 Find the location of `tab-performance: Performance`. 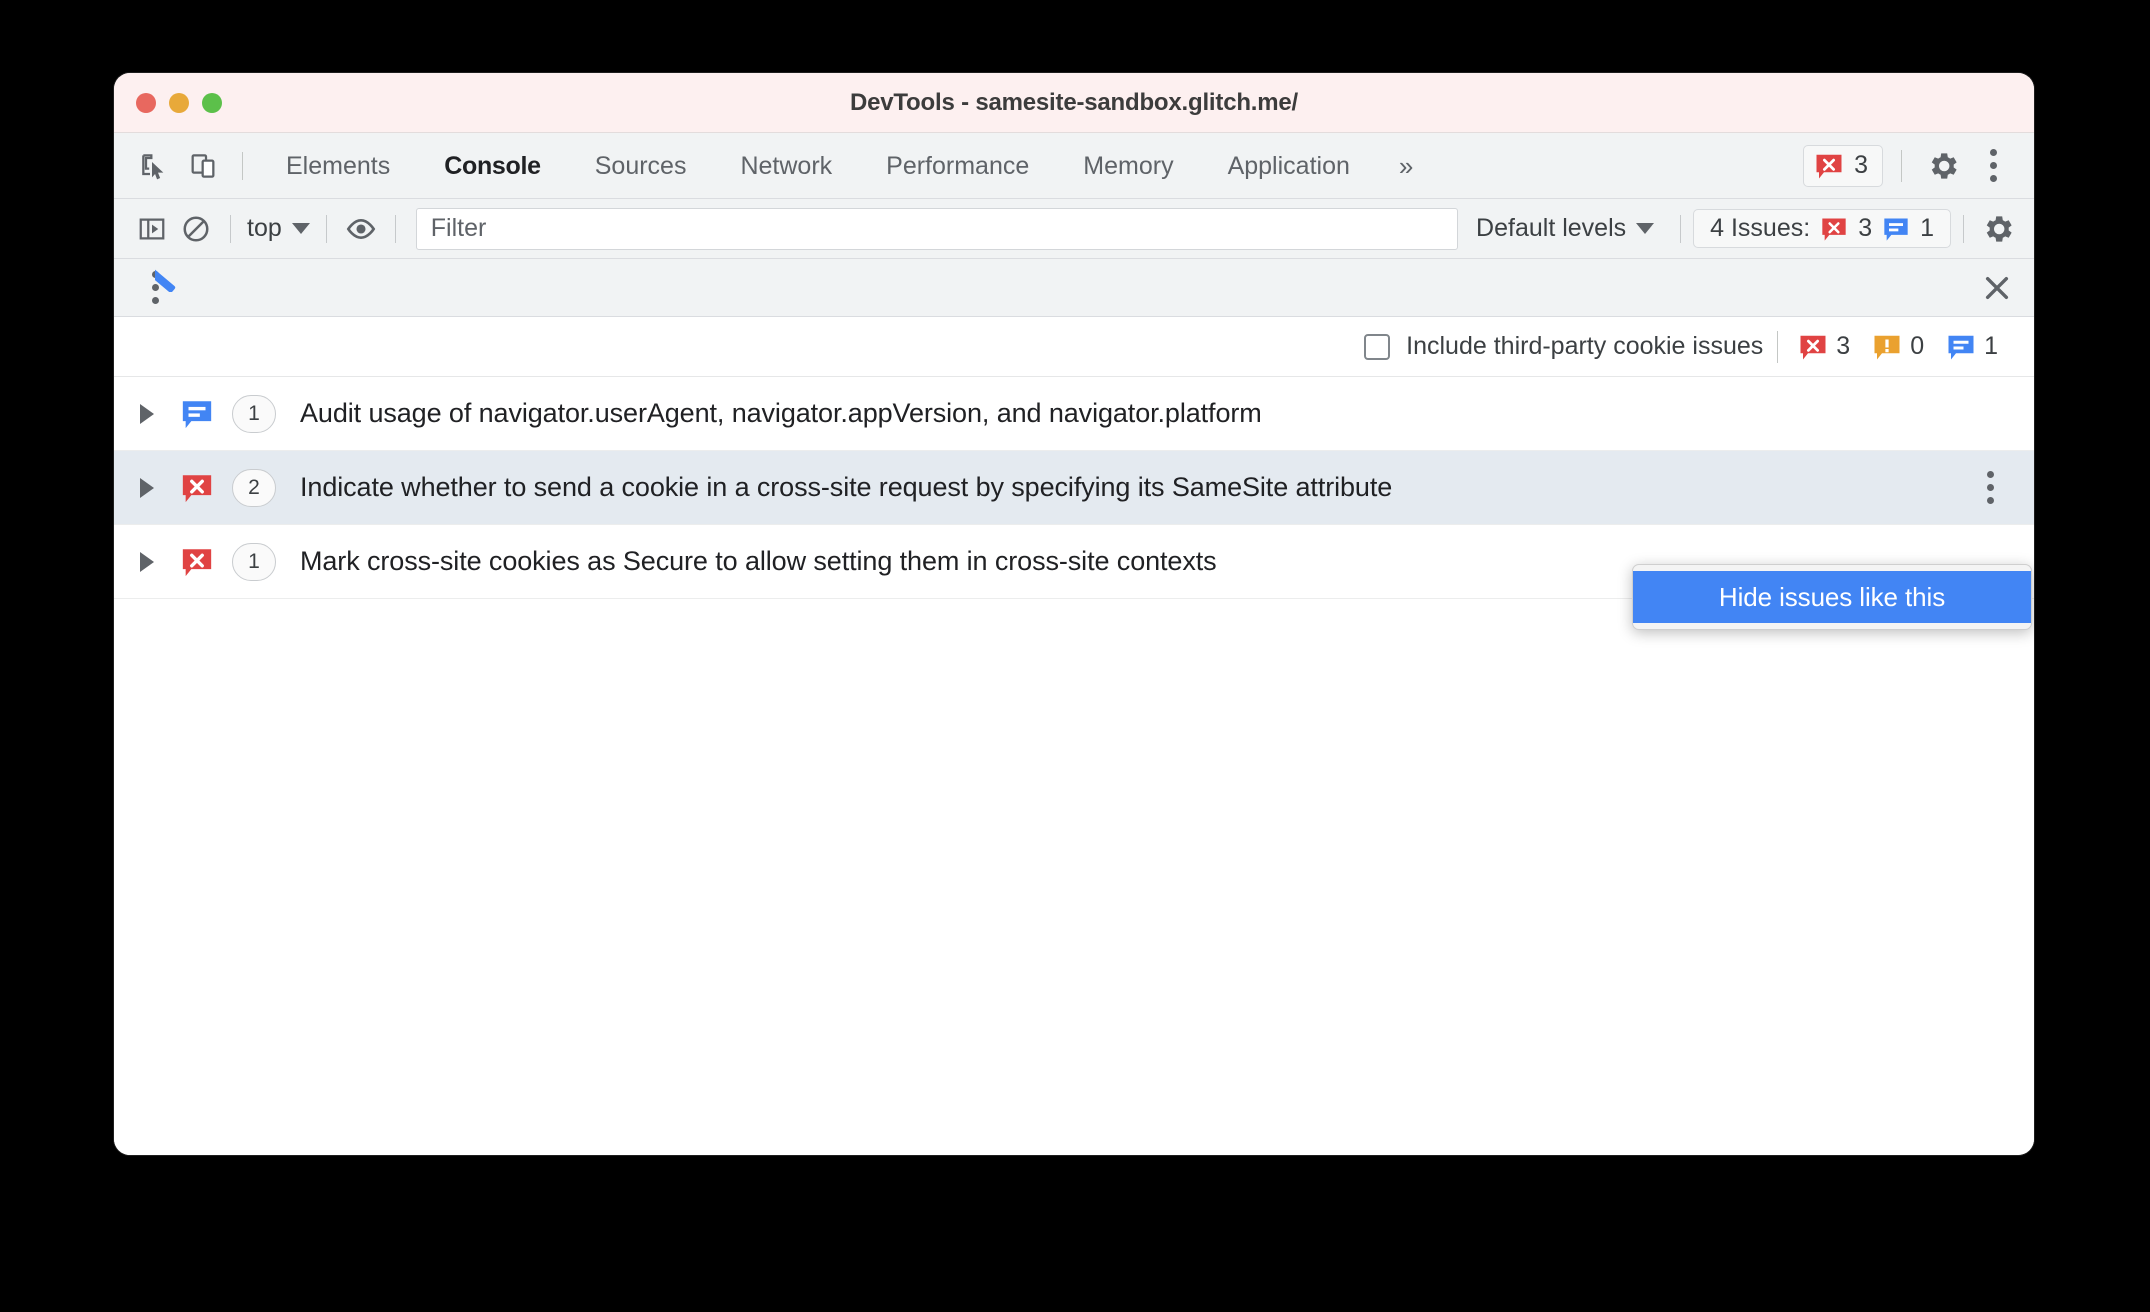

tab-performance: Performance is located at coordinates (957, 166).